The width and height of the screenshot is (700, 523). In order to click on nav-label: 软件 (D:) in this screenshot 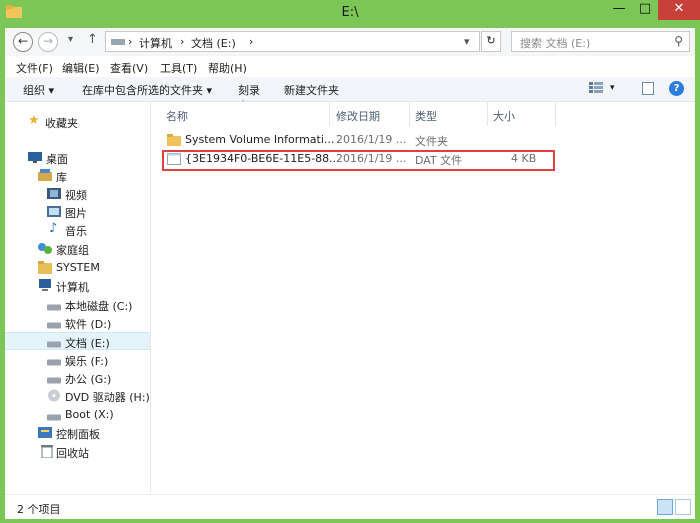, I will do `click(88, 324)`.